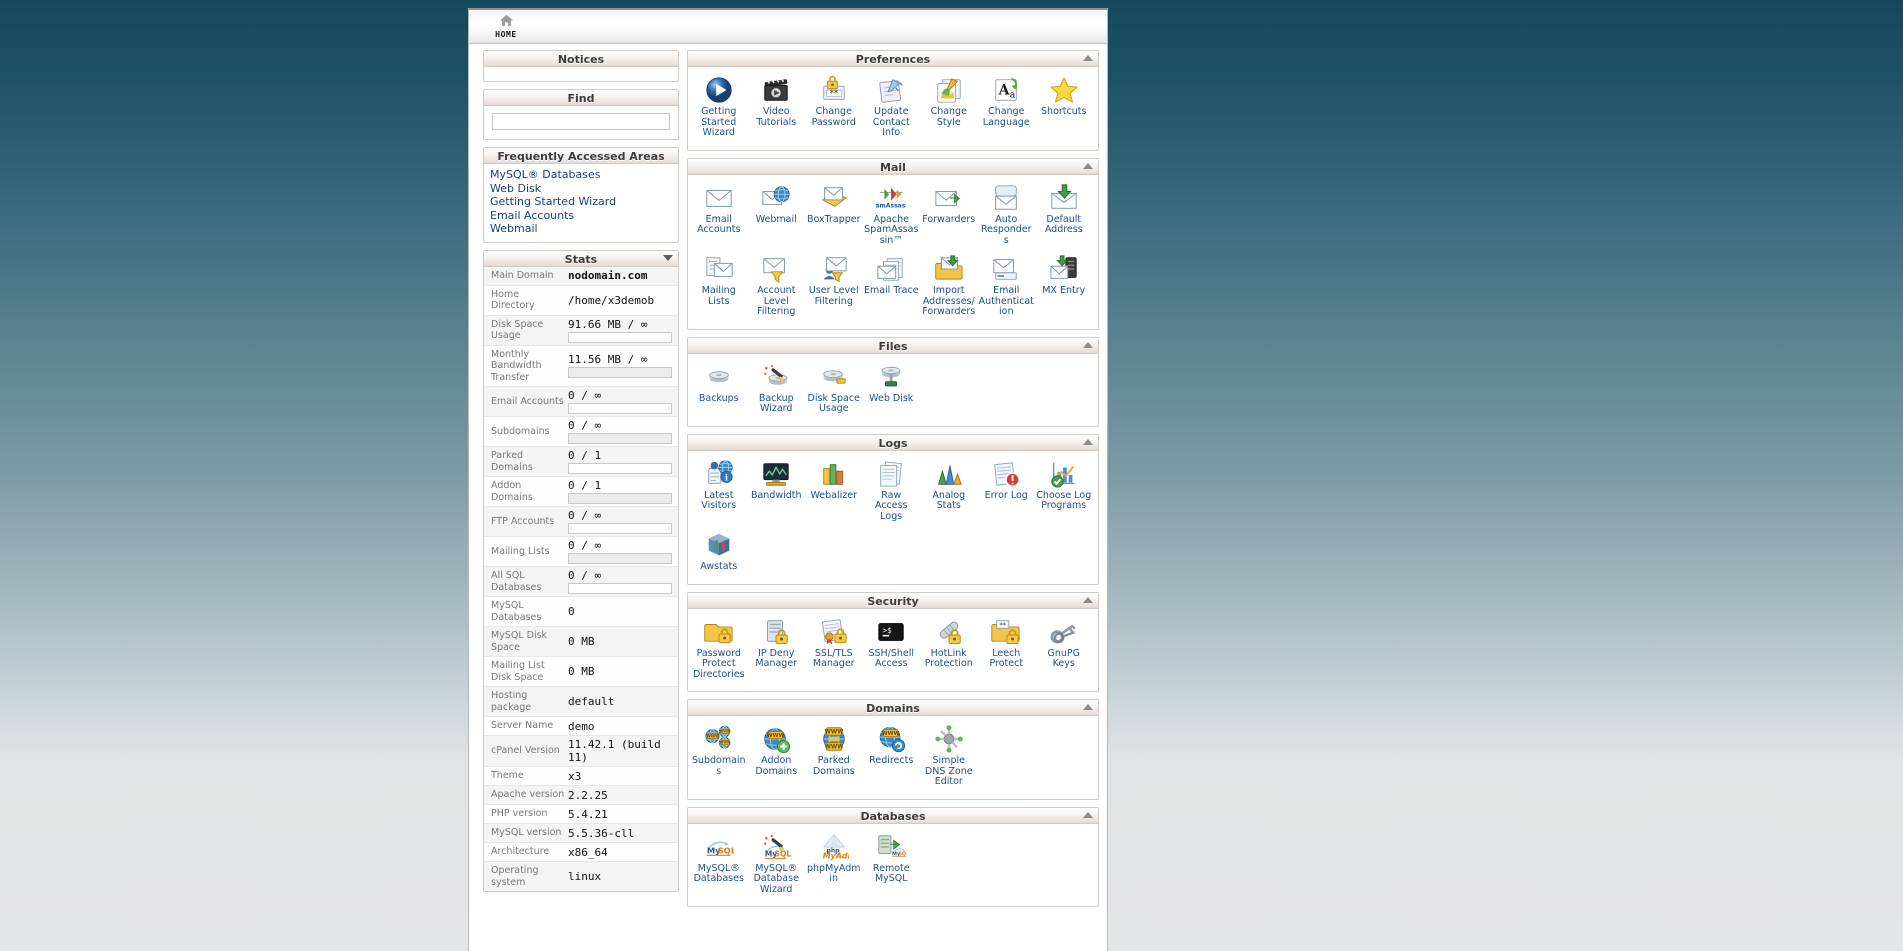  I want to click on globe-redirect-icon: WWW, so click(892, 739).